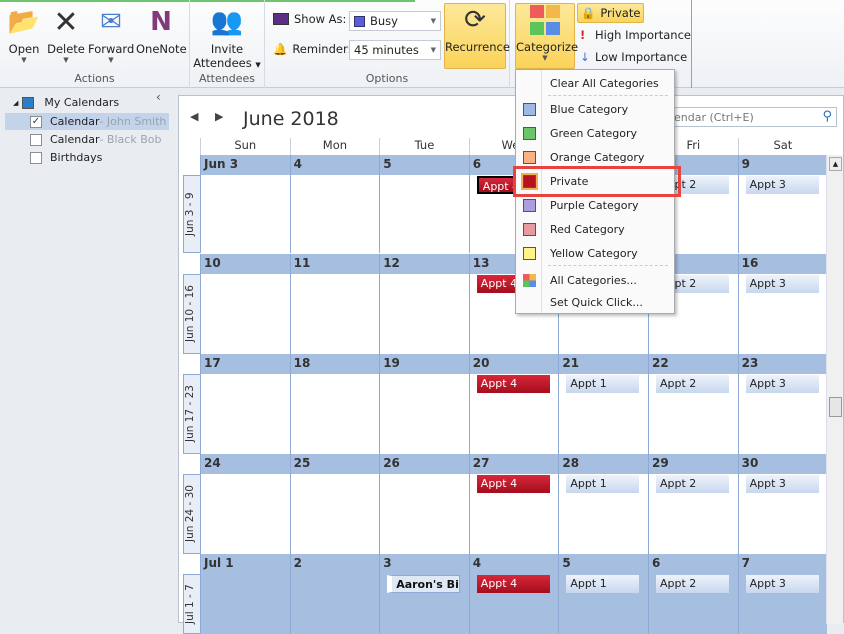 The height and width of the screenshot is (634, 844). Describe the element at coordinates (603, 594) in the screenshot. I see `day-cell: 5 Appt 1` at that location.